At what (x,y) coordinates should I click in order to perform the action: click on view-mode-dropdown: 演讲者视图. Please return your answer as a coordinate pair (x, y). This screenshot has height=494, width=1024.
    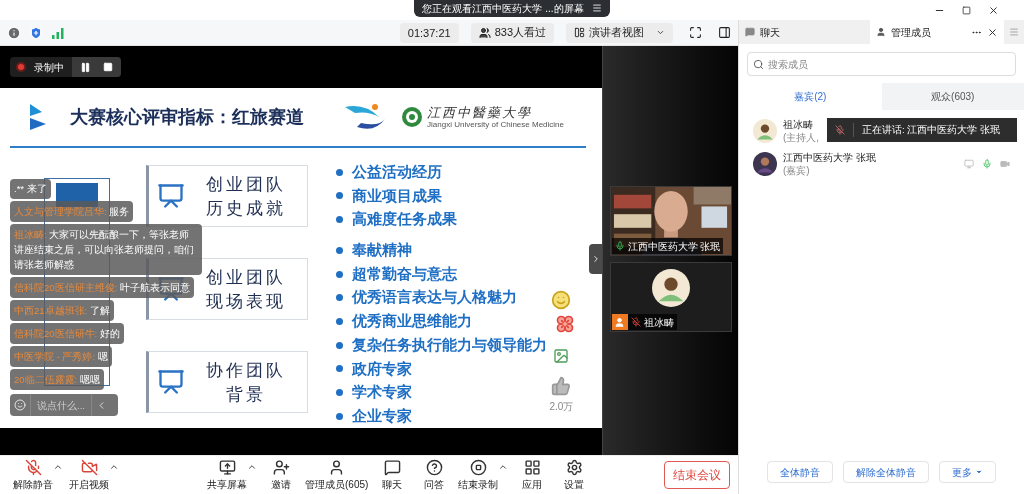
    Looking at the image, I should click on (619, 32).